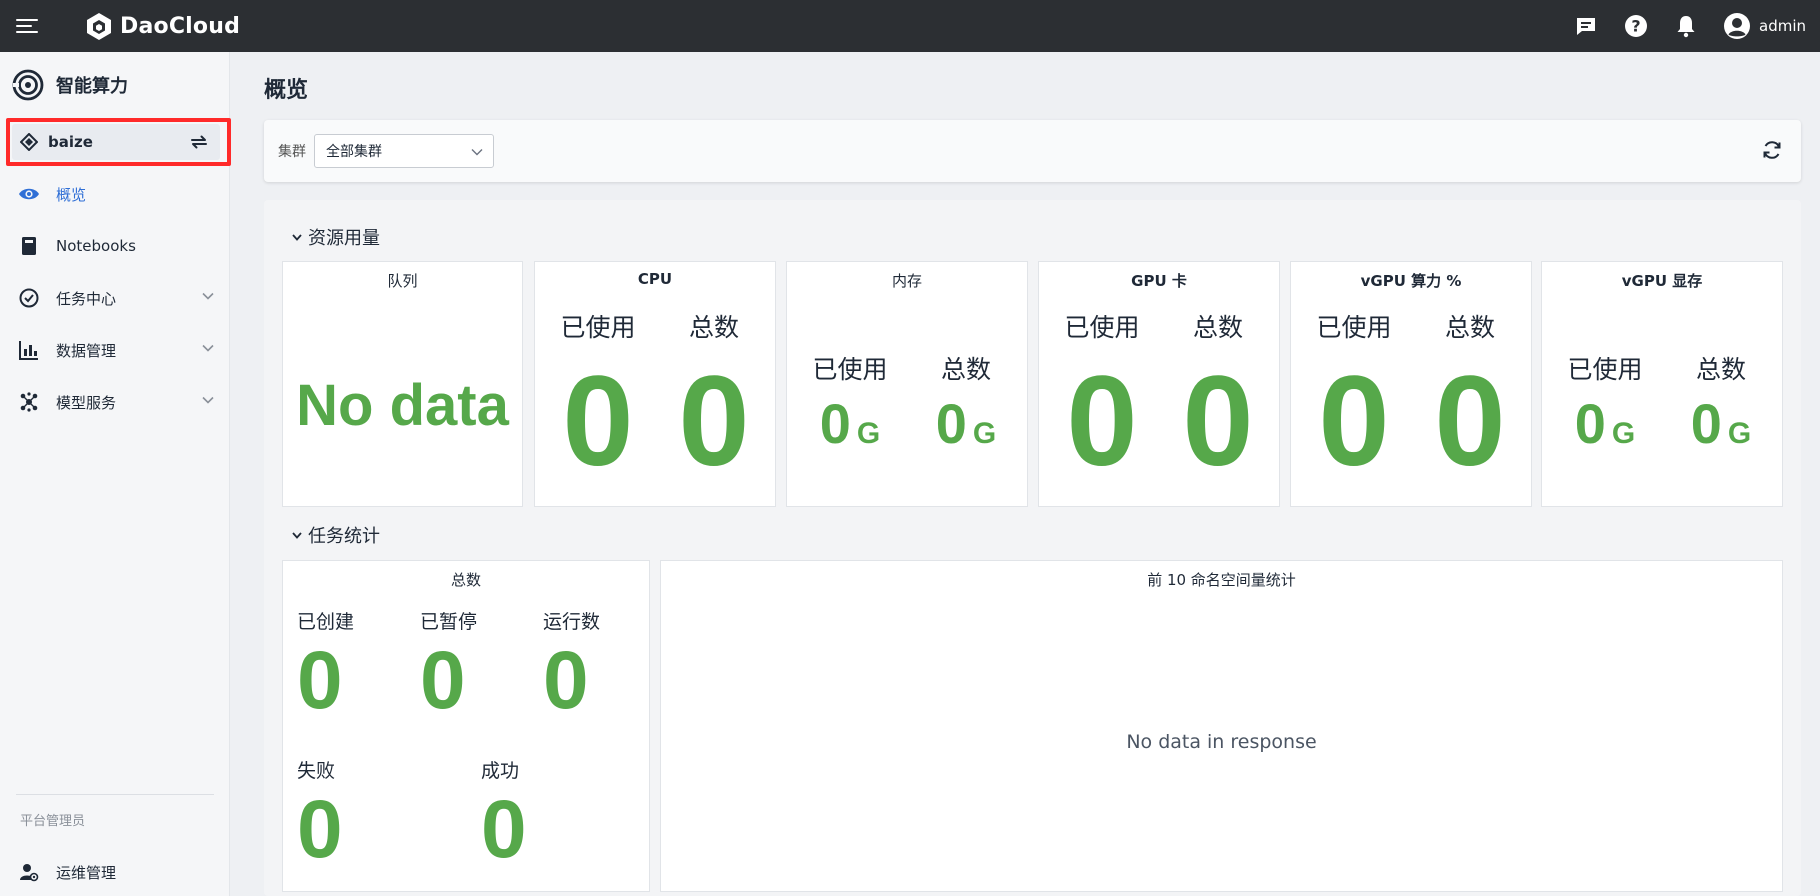 This screenshot has width=1820, height=896. I want to click on logo: DaoCloud, so click(162, 26).